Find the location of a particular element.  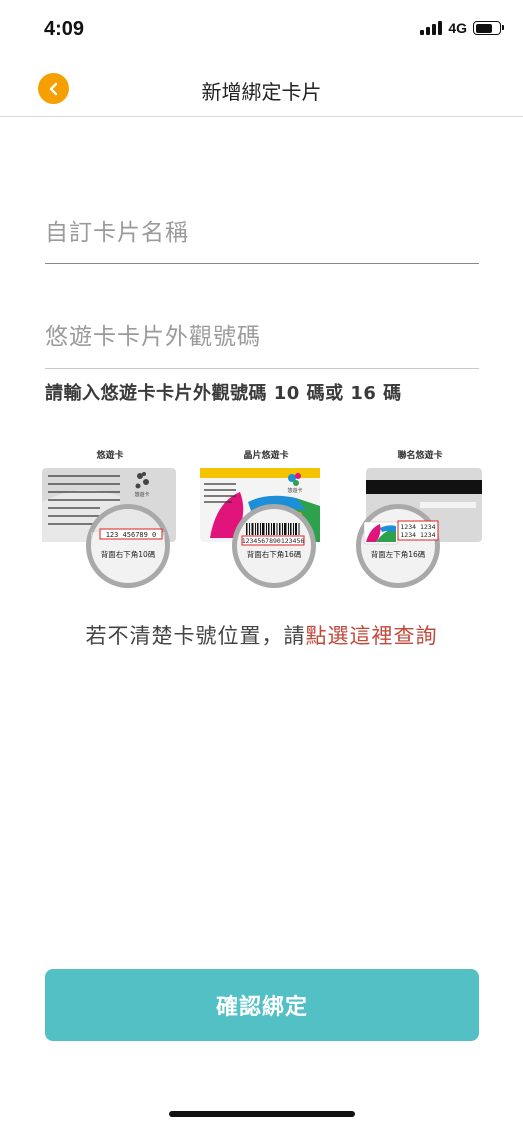

card-example-title: 晶片悠遊卡 is located at coordinates (266, 456).